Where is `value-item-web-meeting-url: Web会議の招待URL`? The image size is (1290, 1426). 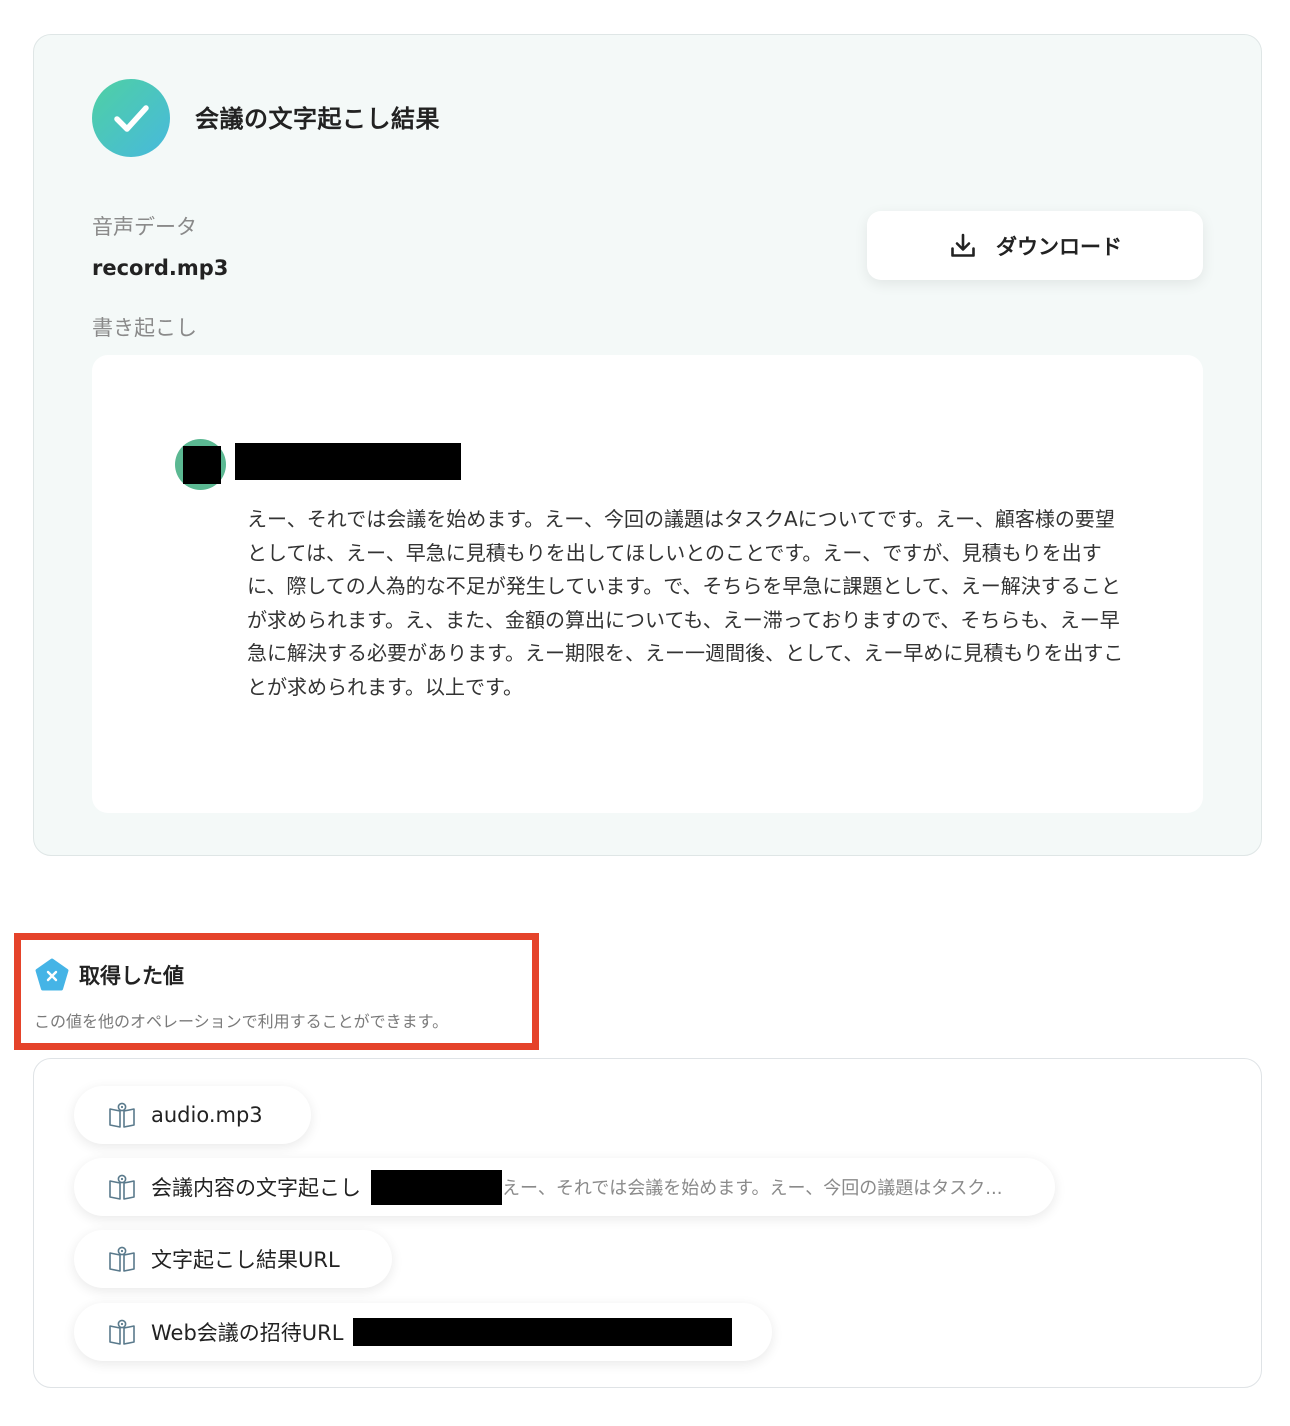
value-item-web-meeting-url: Web会議の招待URL is located at coordinates (423, 1332).